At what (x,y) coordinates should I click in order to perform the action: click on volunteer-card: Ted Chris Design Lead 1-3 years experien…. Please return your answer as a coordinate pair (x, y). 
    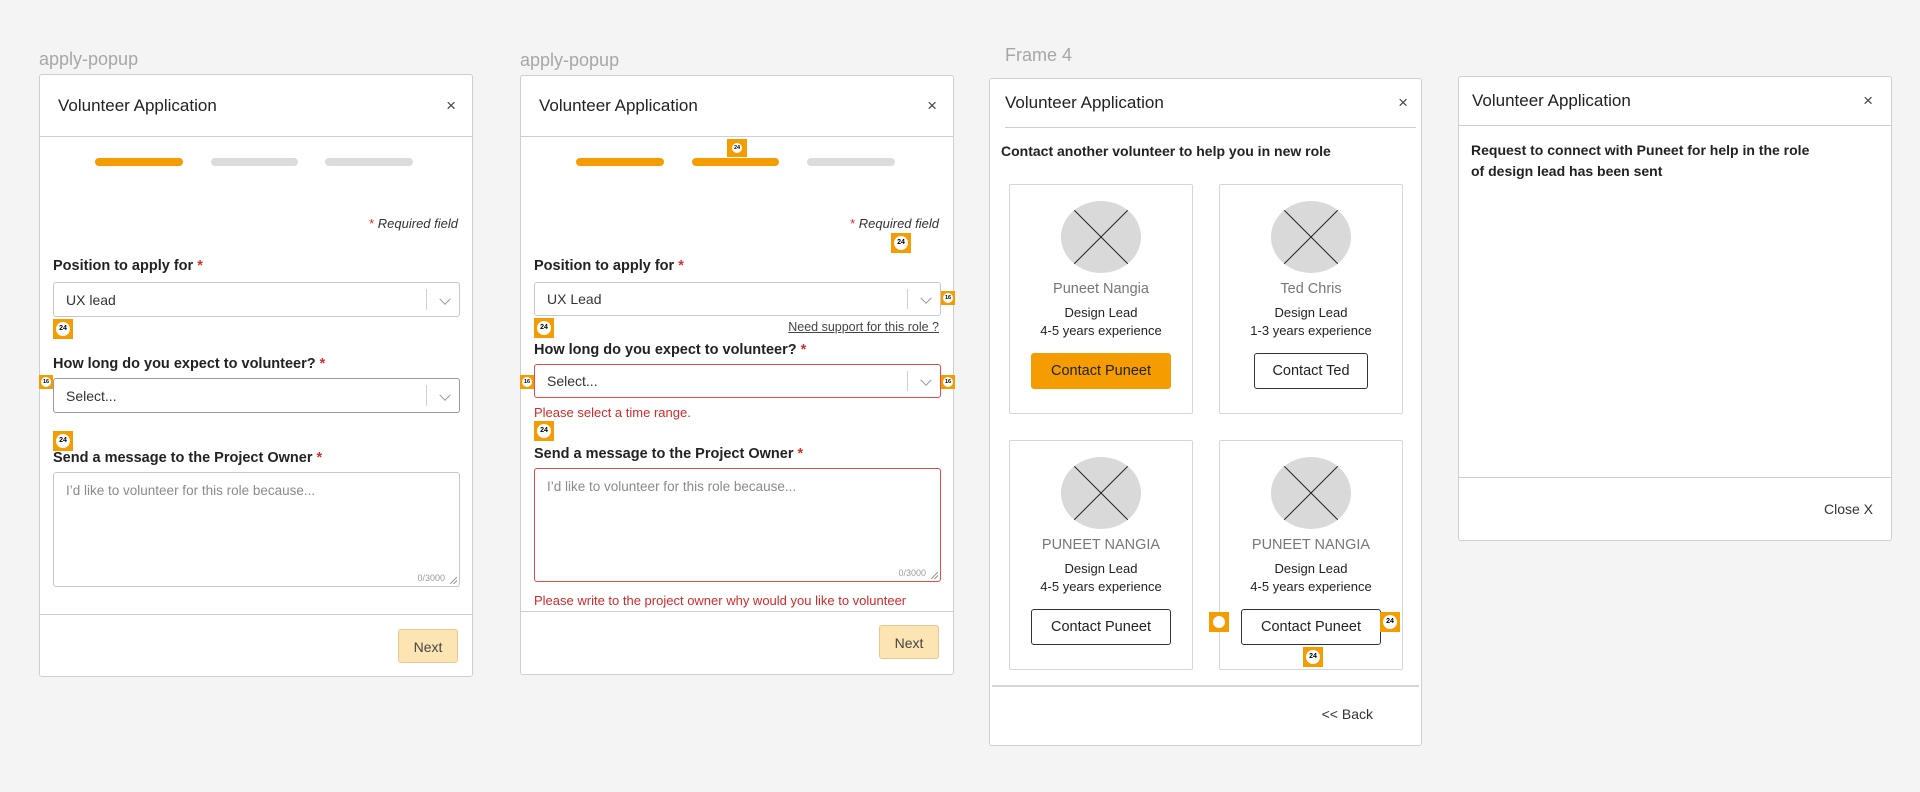
    Looking at the image, I should click on (1311, 299).